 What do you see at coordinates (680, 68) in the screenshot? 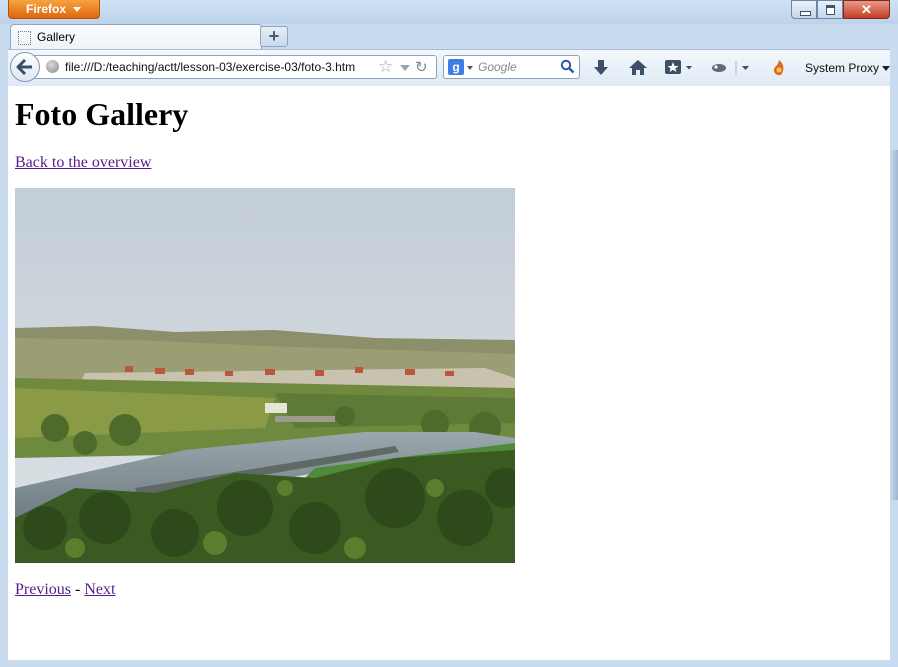
I see `bookmarks-menu-icon` at bounding box center [680, 68].